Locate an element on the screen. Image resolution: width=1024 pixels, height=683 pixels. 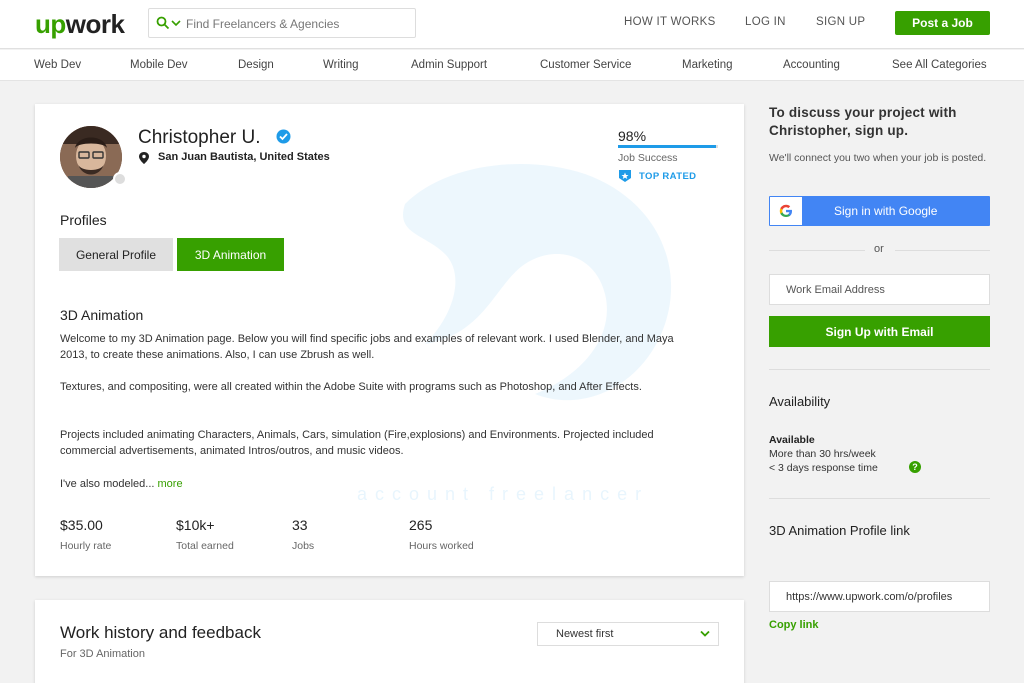
top-rated-label: TOP RATED is located at coordinates (668, 176).